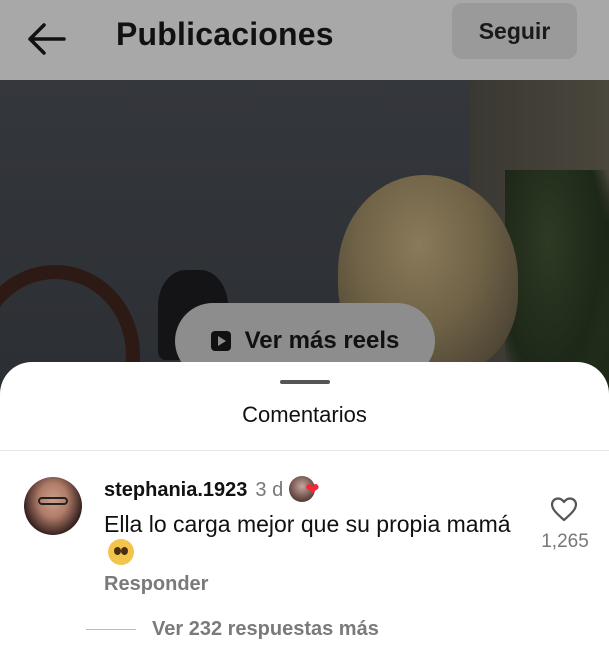  I want to click on heart-filled-icon: ❤, so click(312, 489).